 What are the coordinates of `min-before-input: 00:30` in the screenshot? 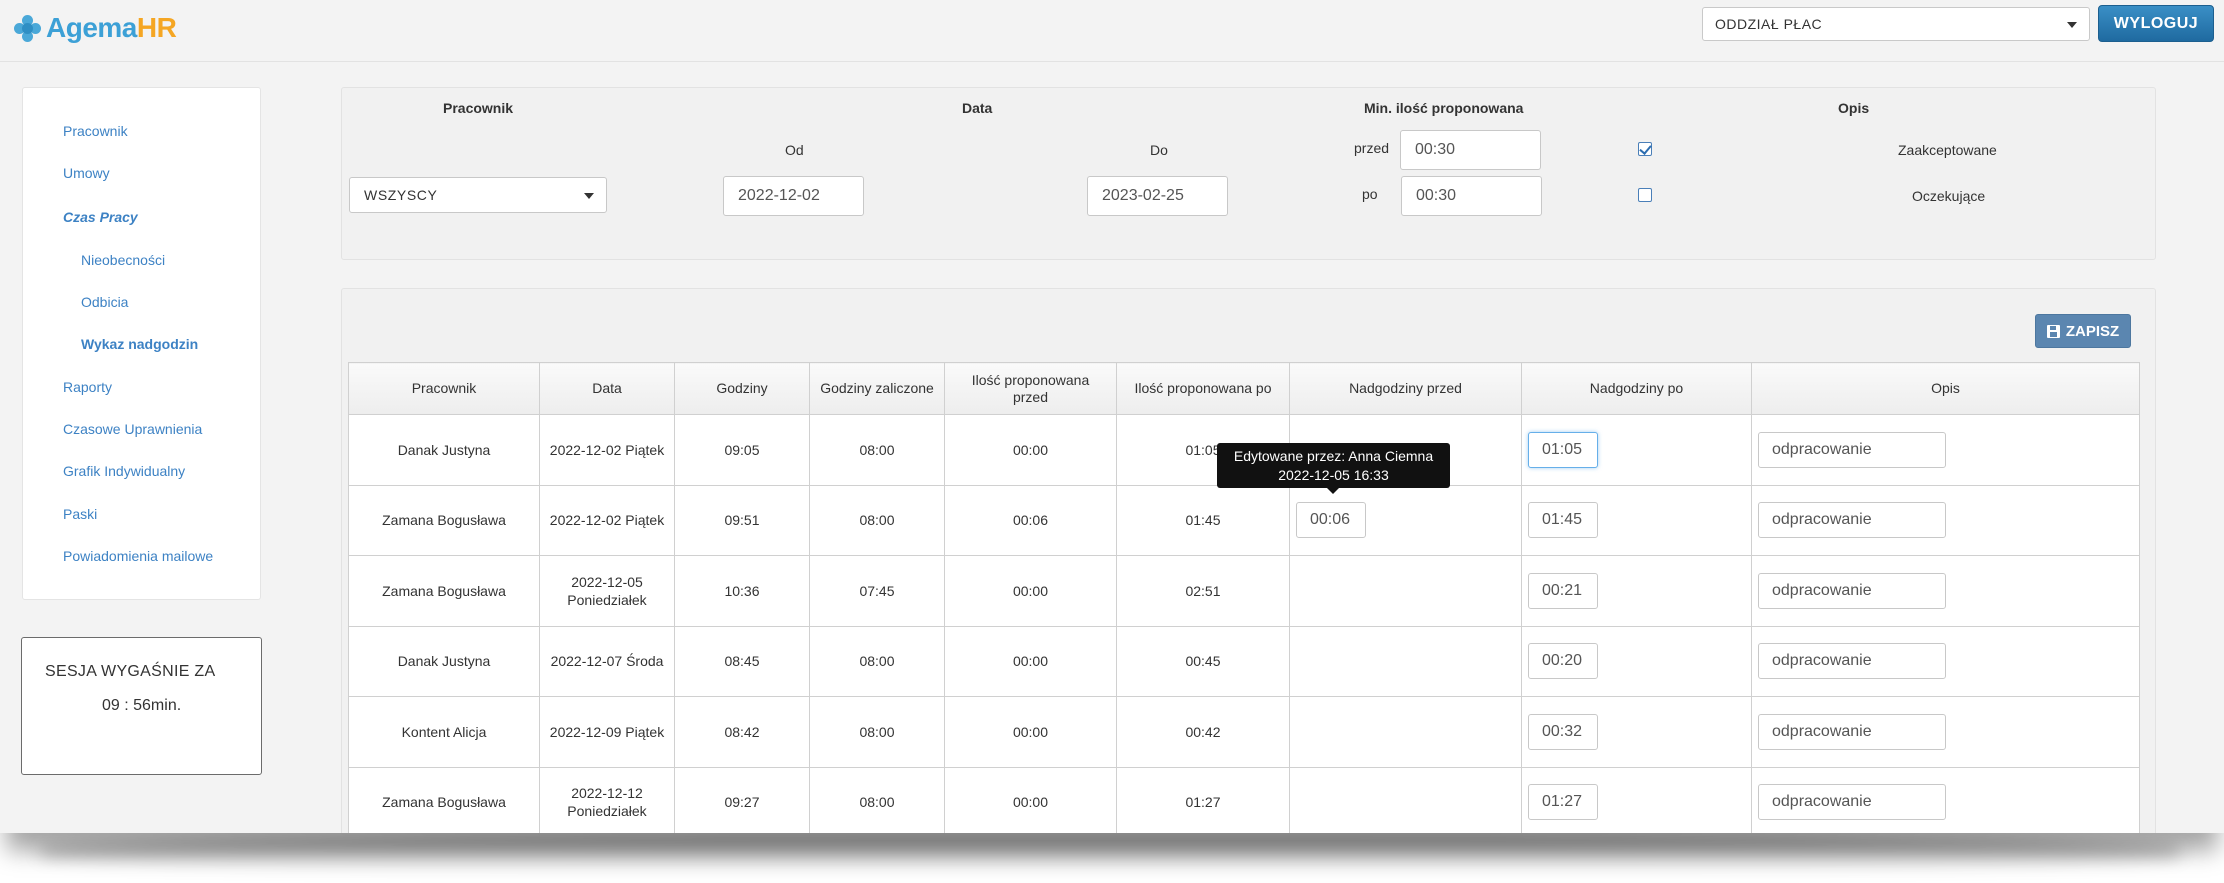 It's located at (1470, 150).